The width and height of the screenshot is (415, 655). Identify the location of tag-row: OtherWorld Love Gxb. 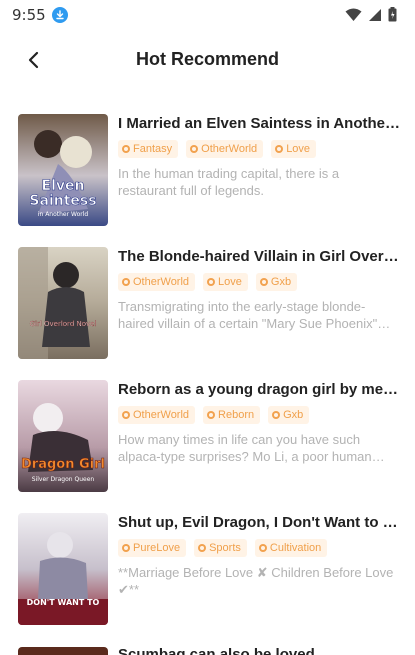
(259, 282).